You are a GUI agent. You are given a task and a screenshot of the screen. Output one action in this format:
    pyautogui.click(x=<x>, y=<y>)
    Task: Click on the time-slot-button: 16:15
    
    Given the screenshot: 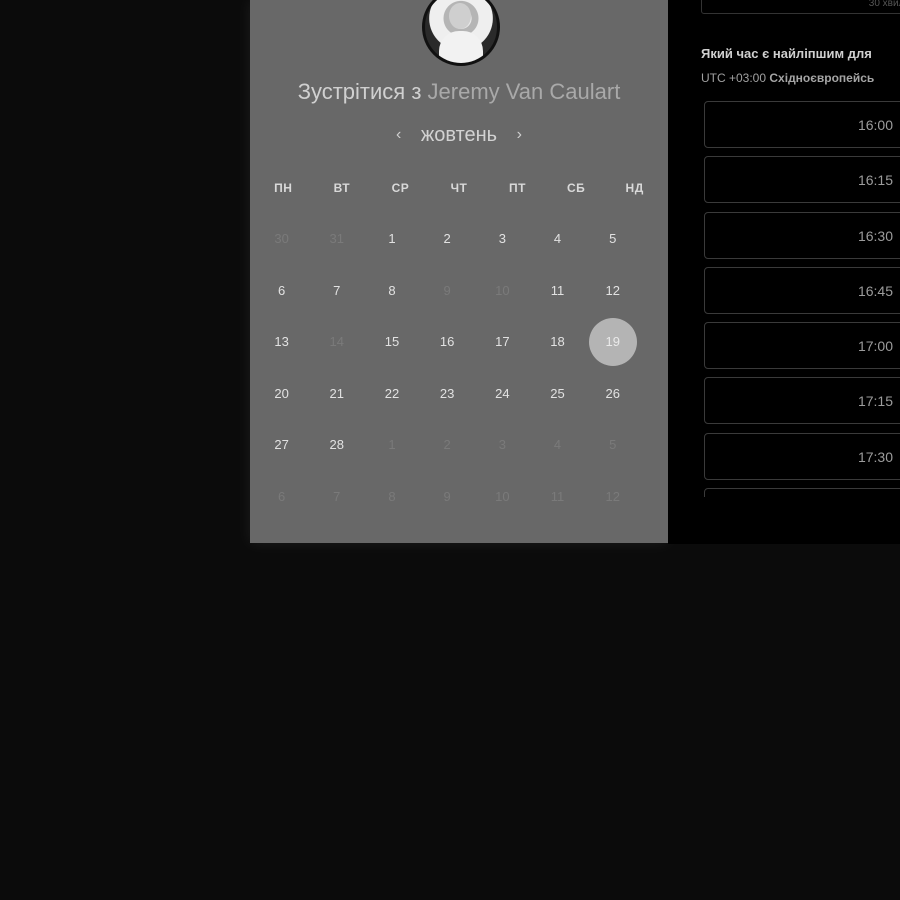 What is the action you would take?
    pyautogui.click(x=802, y=180)
    